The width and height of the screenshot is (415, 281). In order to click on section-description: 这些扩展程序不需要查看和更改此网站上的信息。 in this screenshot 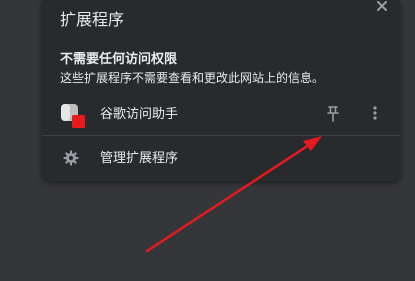, I will do `click(192, 78)`.